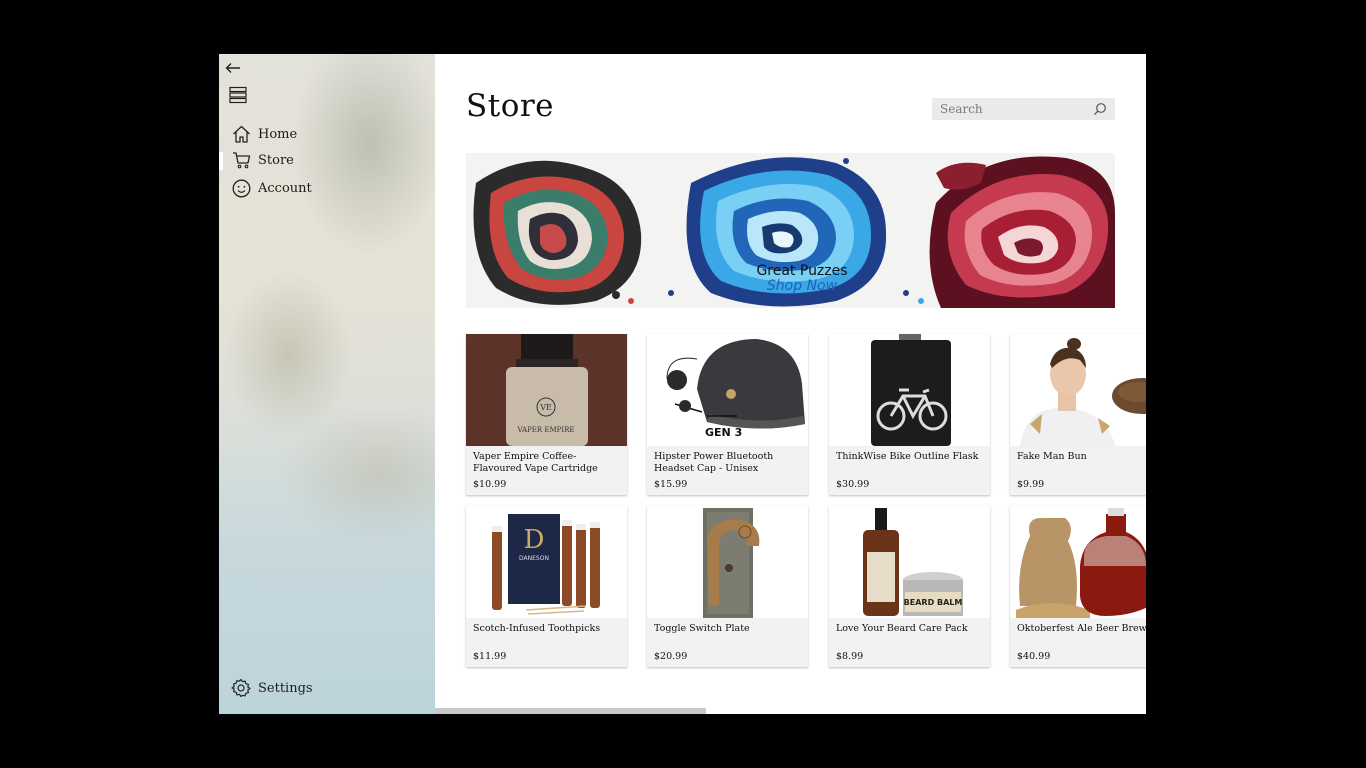 The image size is (1366, 768). Describe the element at coordinates (490, 484) in the screenshot. I see `product-price: $10.99` at that location.